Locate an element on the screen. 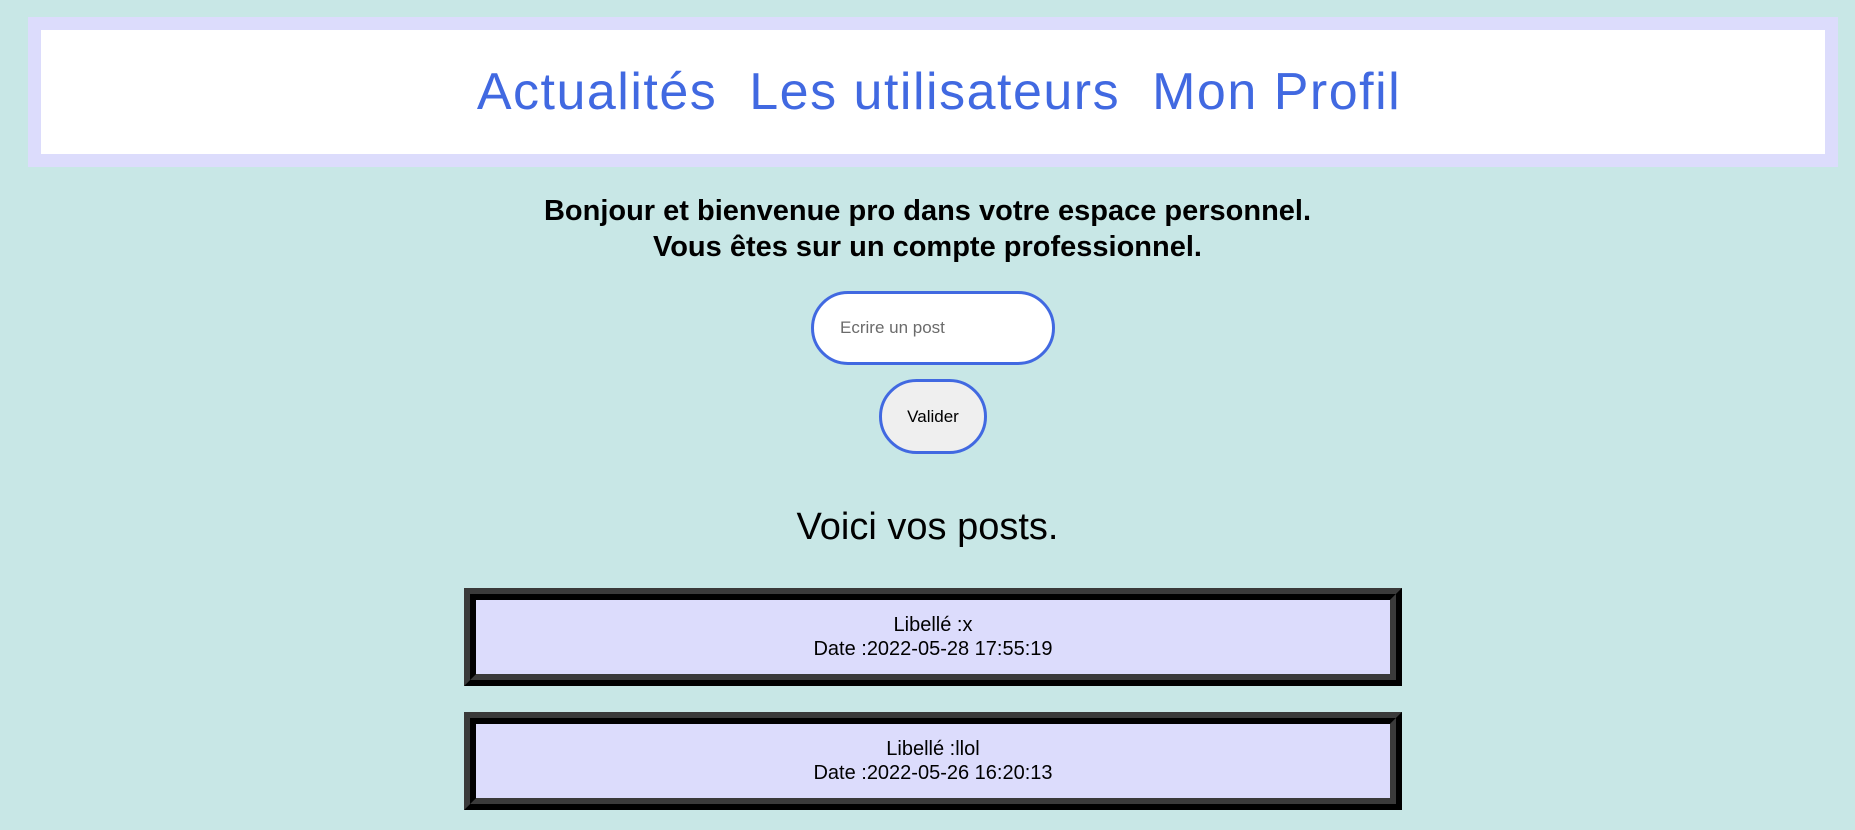 The image size is (1855, 830). post-card: Libellé : llol Date :2022-05-26 16:20:13 is located at coordinates (933, 761).